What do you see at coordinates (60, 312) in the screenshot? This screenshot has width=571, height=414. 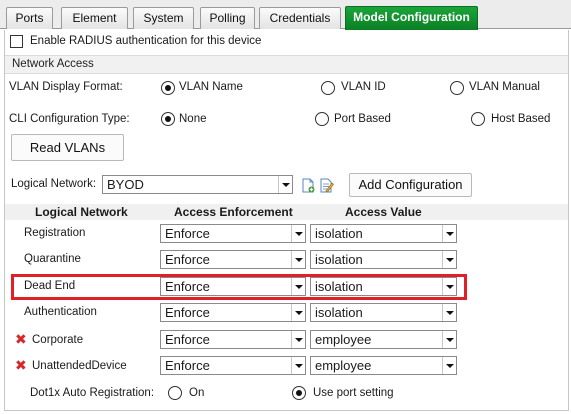 I see `row-label-authentication: Authentication` at bounding box center [60, 312].